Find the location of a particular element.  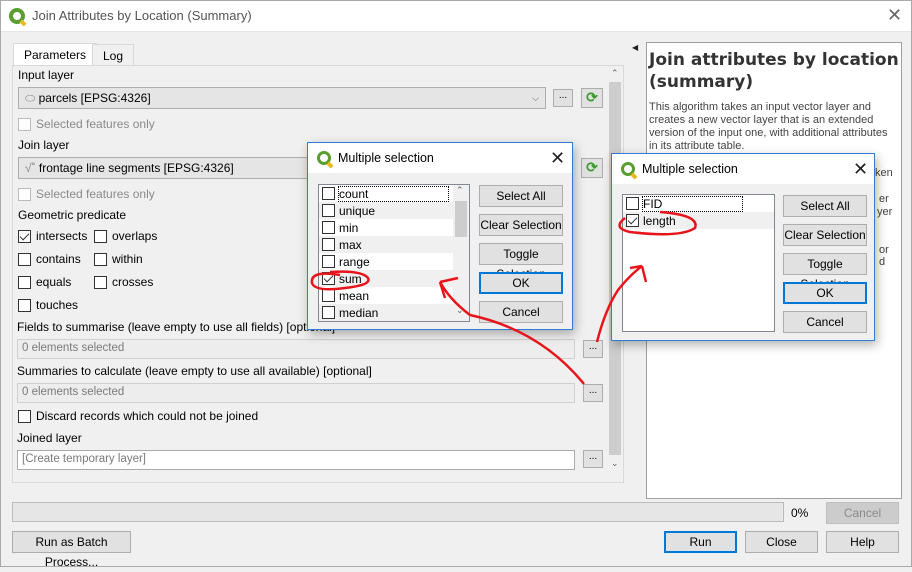

join-layer-iterate-button: ⟳ is located at coordinates (592, 168).